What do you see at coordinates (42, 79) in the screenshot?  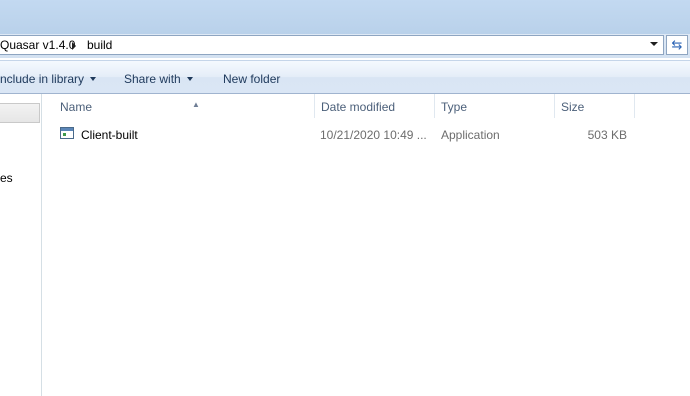 I see `include-in-library-label: nclude in library` at bounding box center [42, 79].